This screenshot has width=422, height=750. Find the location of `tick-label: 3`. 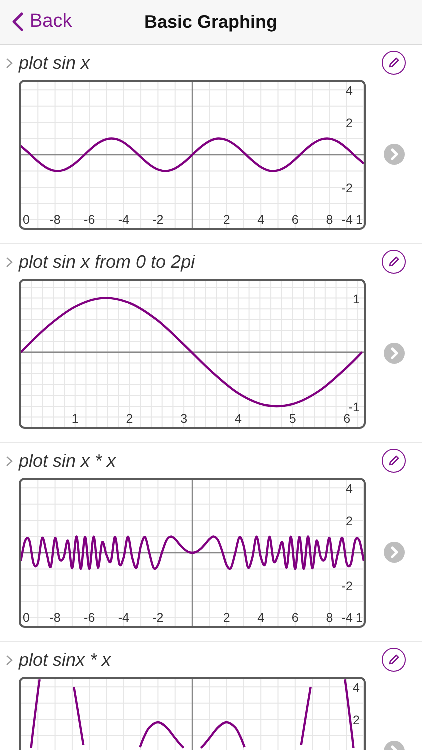

tick-label: 3 is located at coordinates (184, 419).